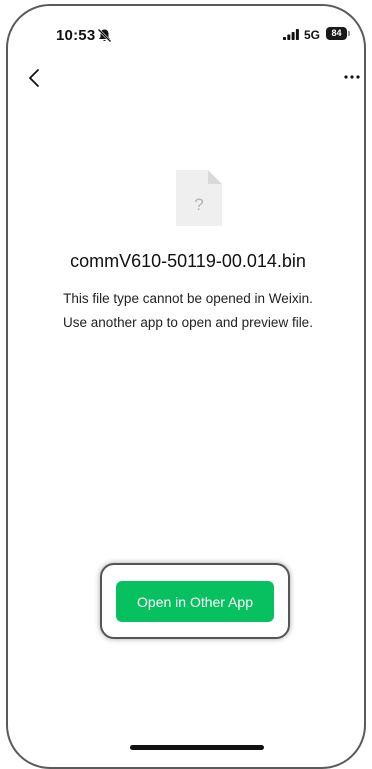 This screenshot has height=769, width=372. What do you see at coordinates (291, 34) in the screenshot?
I see `signal-icon` at bounding box center [291, 34].